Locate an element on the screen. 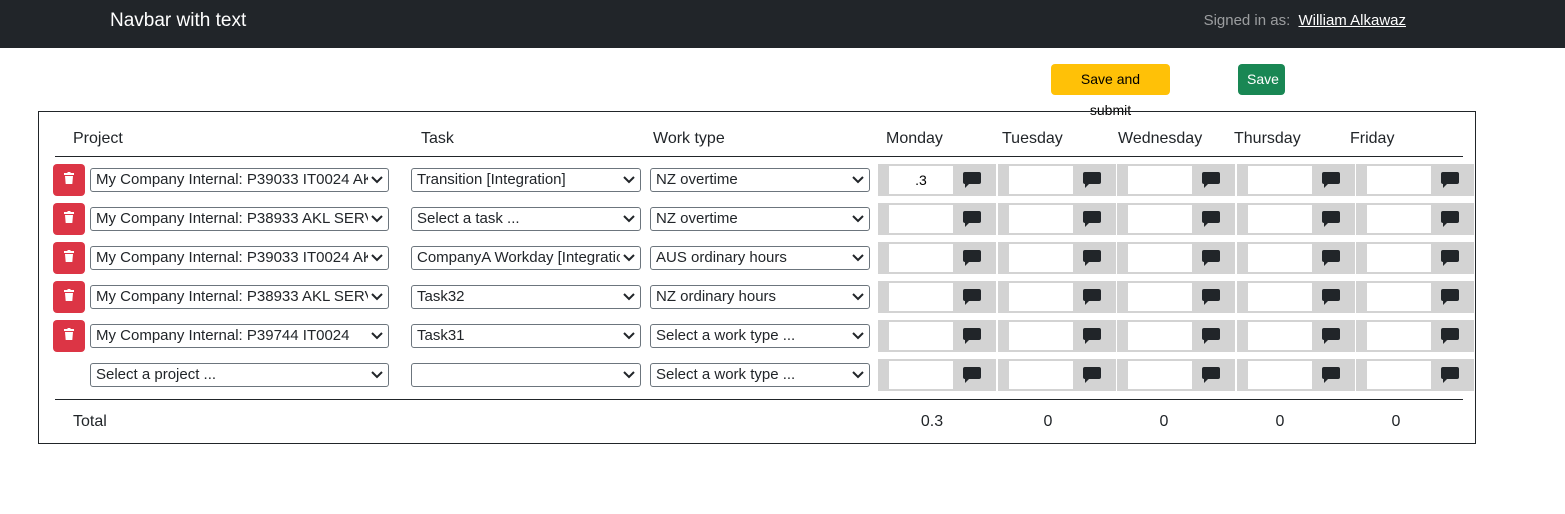  task-select is located at coordinates (526, 375).